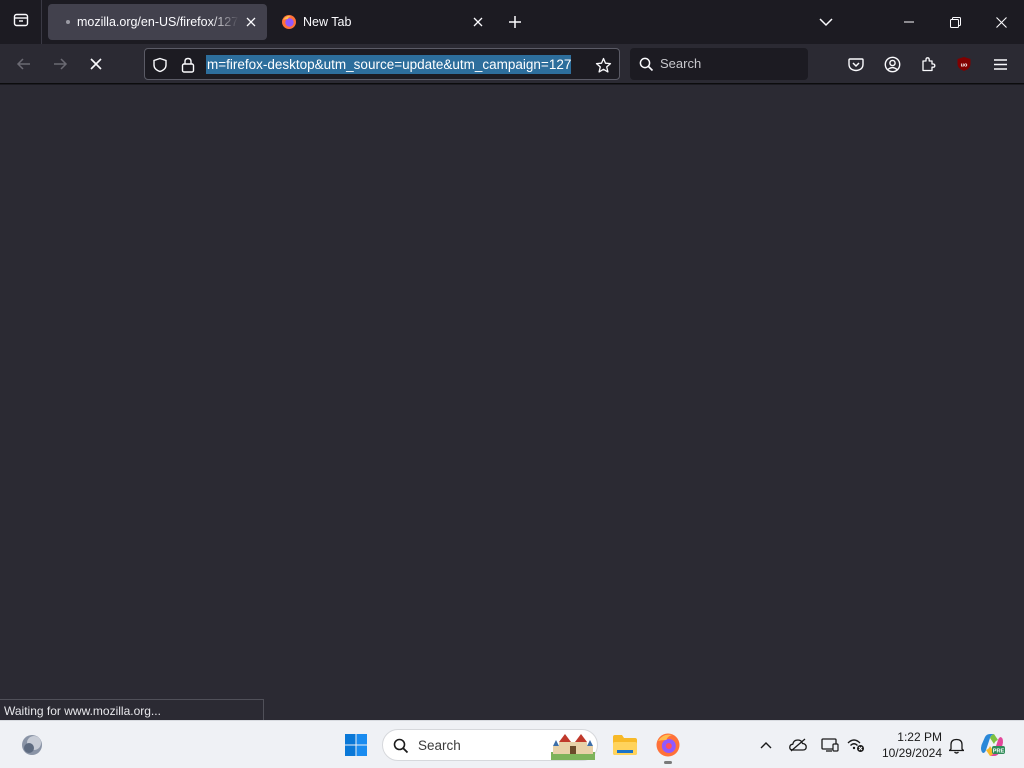  I want to click on firefox-taskbar-button, so click(668, 745).